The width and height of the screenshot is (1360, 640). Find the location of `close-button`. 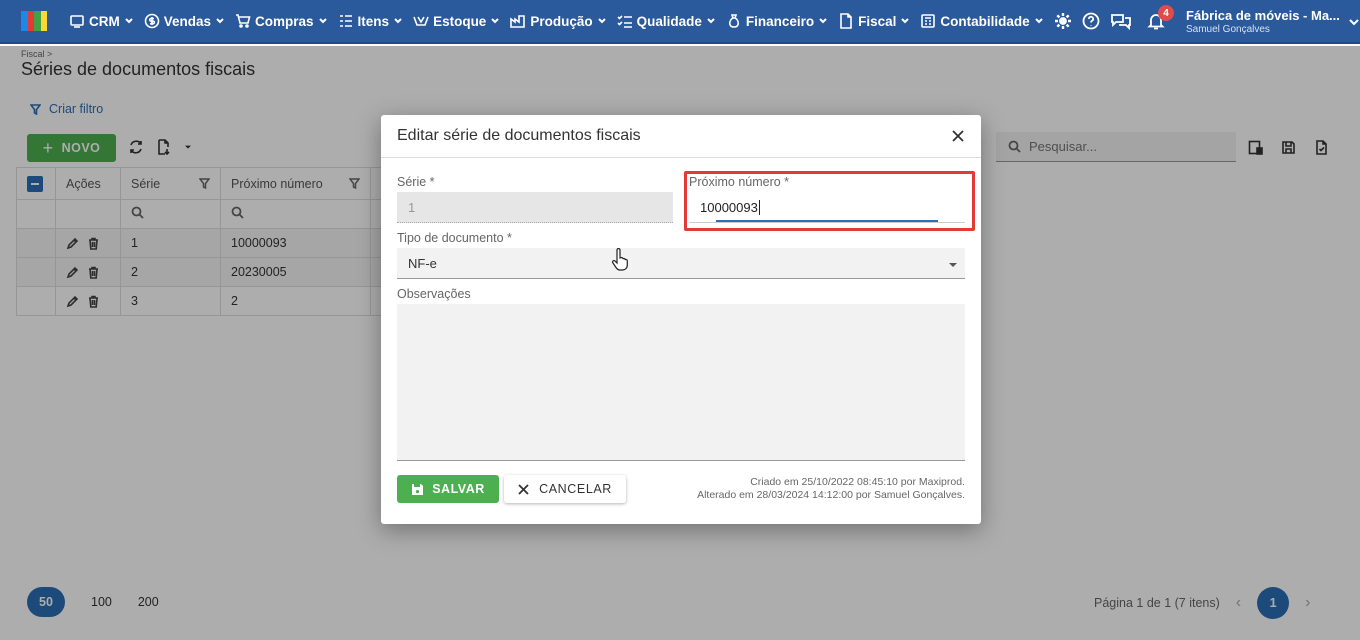

close-button is located at coordinates (958, 136).